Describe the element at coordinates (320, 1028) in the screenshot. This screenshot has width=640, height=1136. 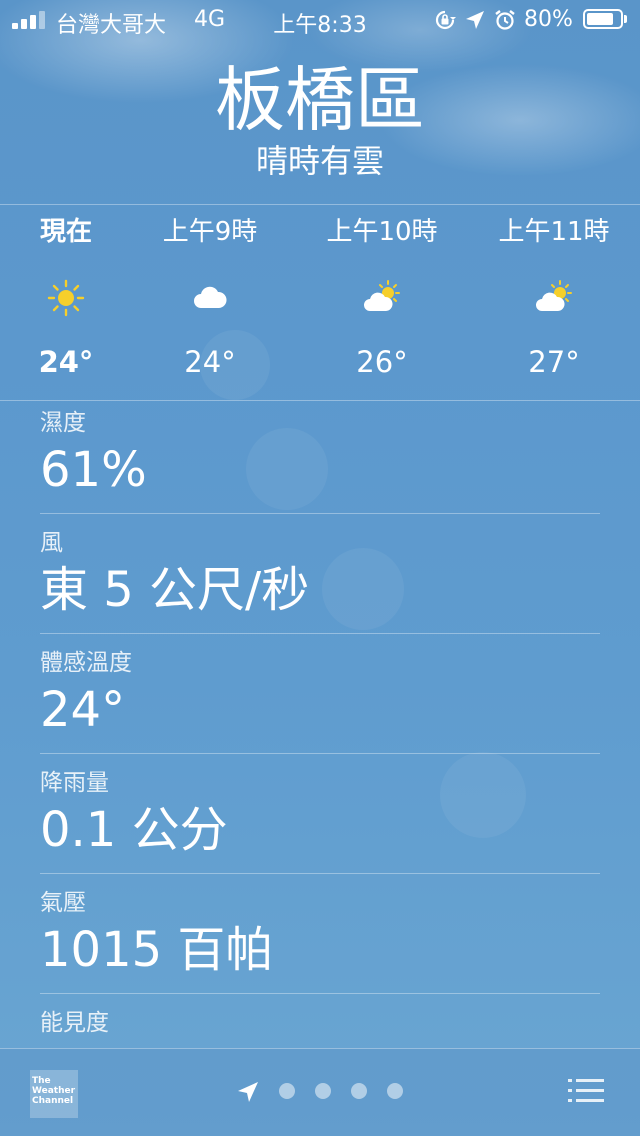
I see `detail-visibility: 能見度` at that location.